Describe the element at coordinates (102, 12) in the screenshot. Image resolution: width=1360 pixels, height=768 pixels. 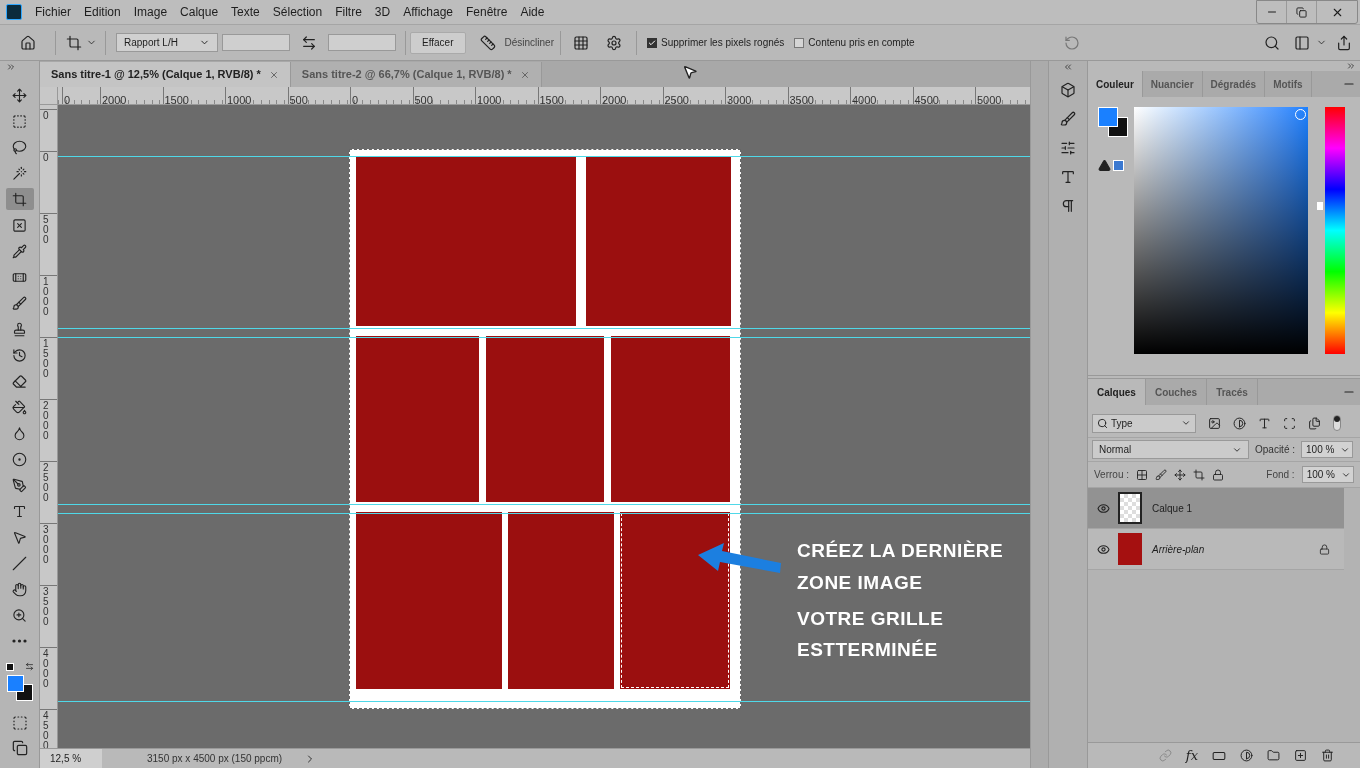
I see `menu-item: Edition` at that location.